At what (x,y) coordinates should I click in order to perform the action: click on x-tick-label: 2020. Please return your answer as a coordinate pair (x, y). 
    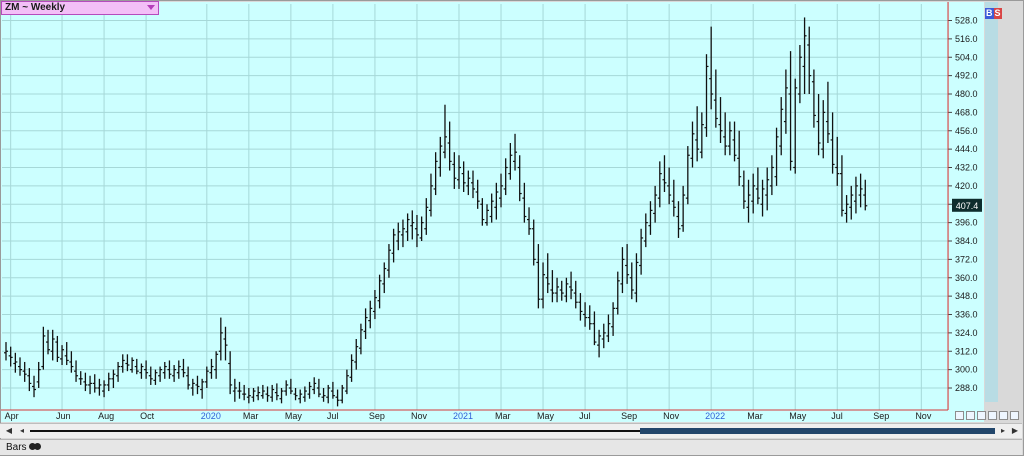
    Looking at the image, I should click on (211, 416).